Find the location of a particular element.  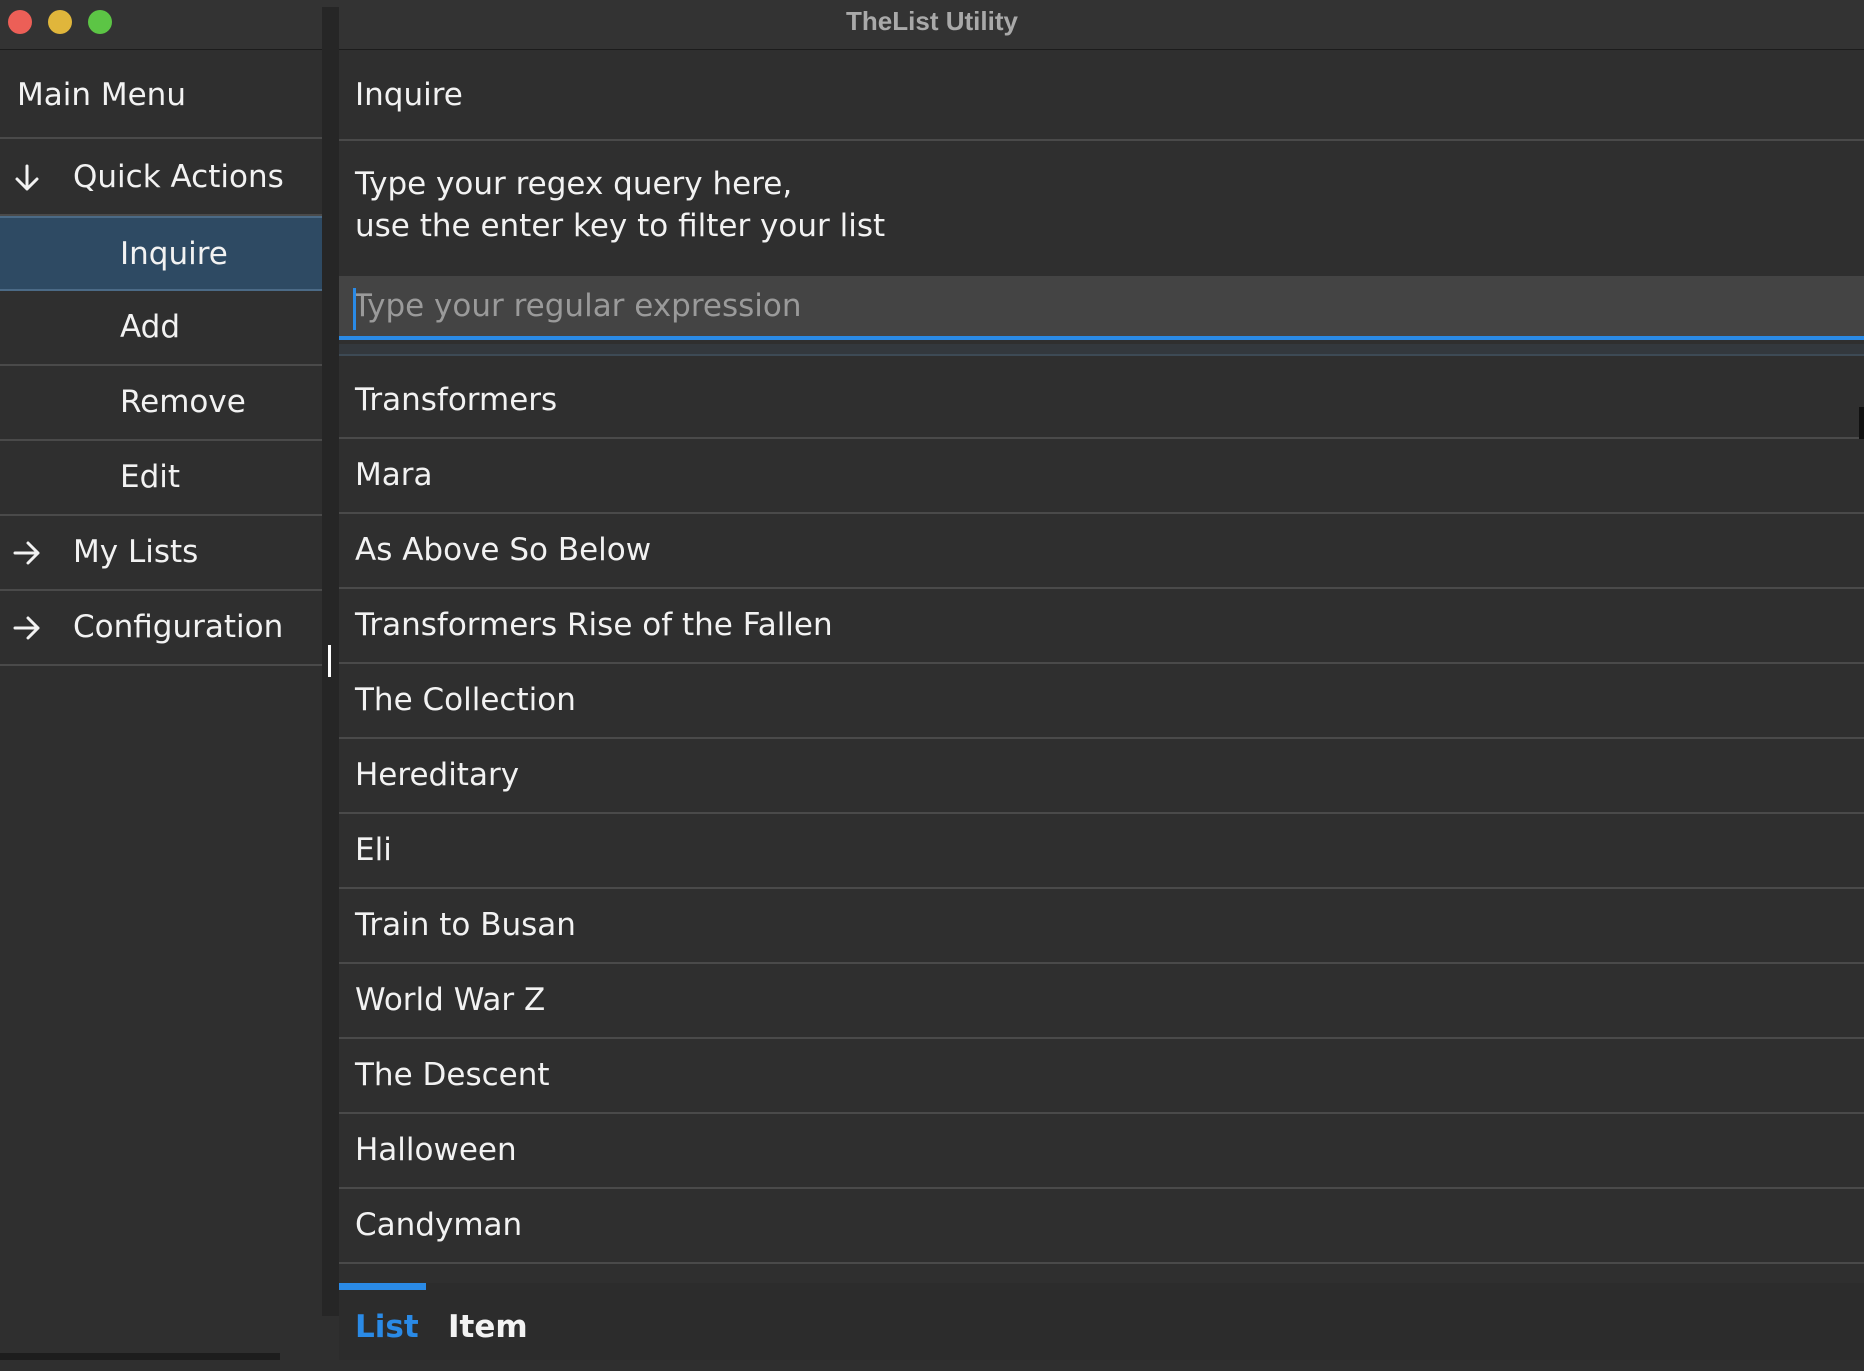

list-item: The Collection is located at coordinates (1101, 701).